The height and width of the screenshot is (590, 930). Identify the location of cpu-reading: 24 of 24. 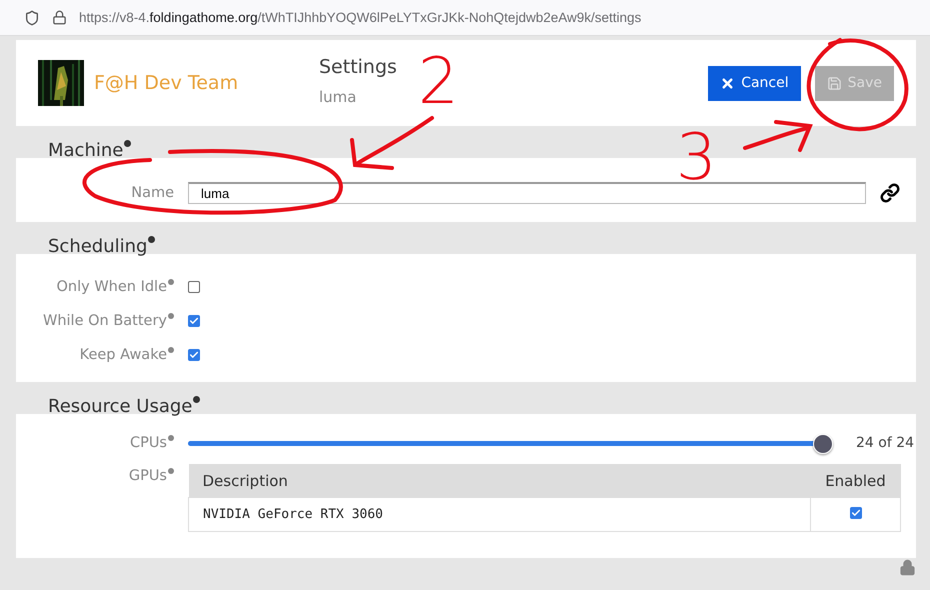
(885, 443).